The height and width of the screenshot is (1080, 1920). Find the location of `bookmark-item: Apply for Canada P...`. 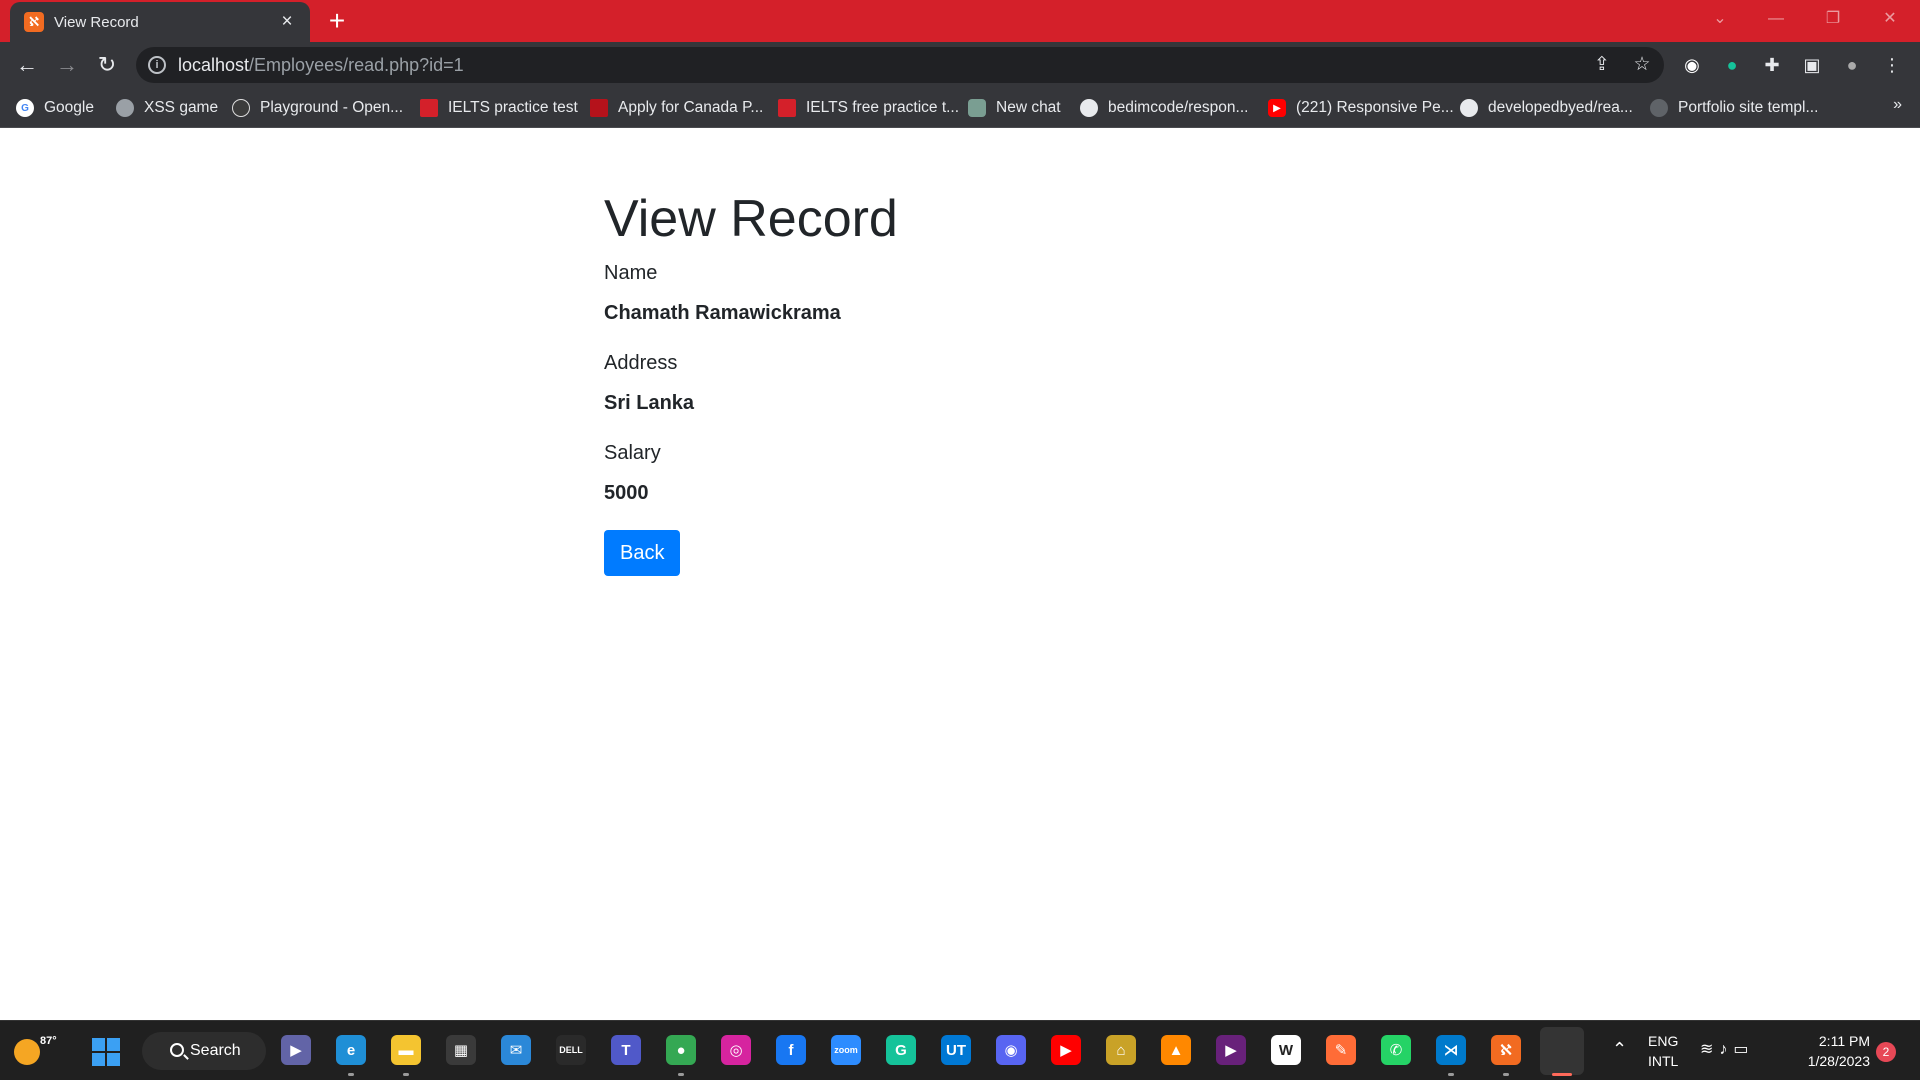

bookmark-item: Apply for Canada P... is located at coordinates (676, 108).